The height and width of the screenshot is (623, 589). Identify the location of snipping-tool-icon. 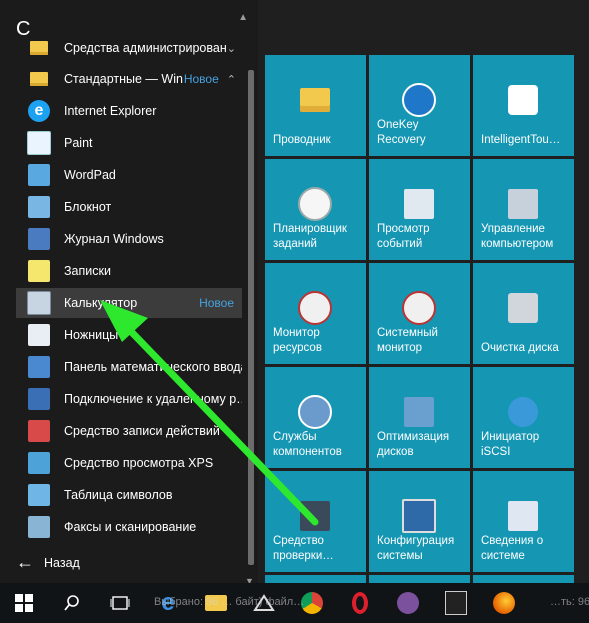
(39, 335).